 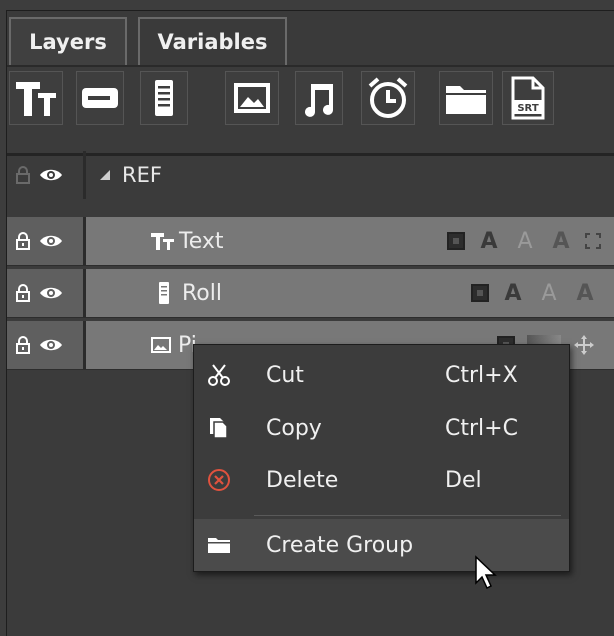 What do you see at coordinates (407, 515) in the screenshot?
I see `menu-separator` at bounding box center [407, 515].